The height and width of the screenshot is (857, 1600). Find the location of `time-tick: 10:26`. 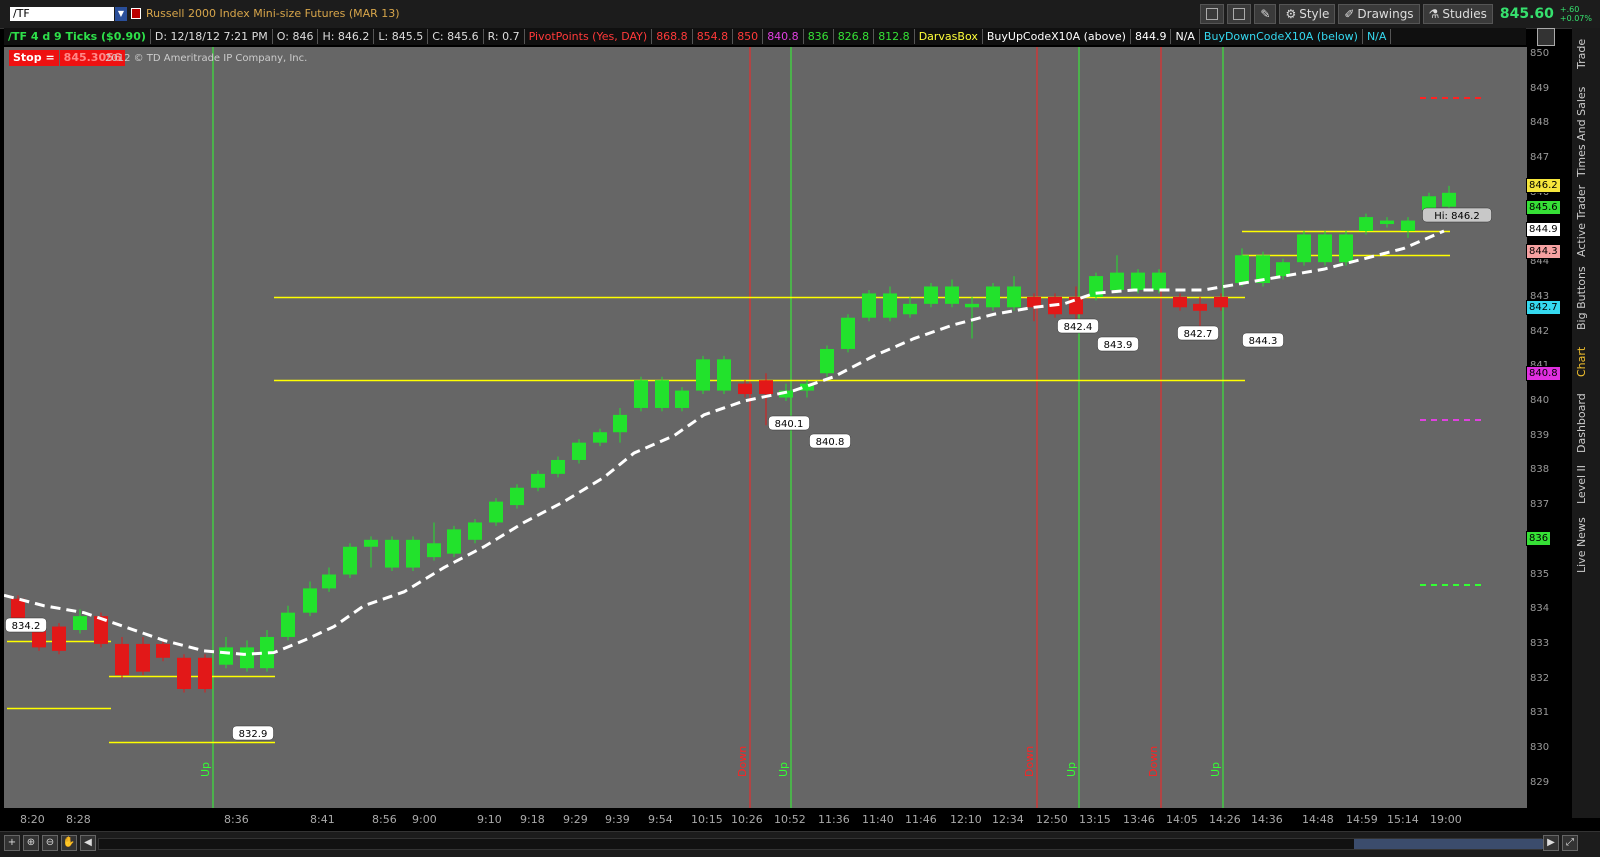

time-tick: 10:26 is located at coordinates (747, 819).